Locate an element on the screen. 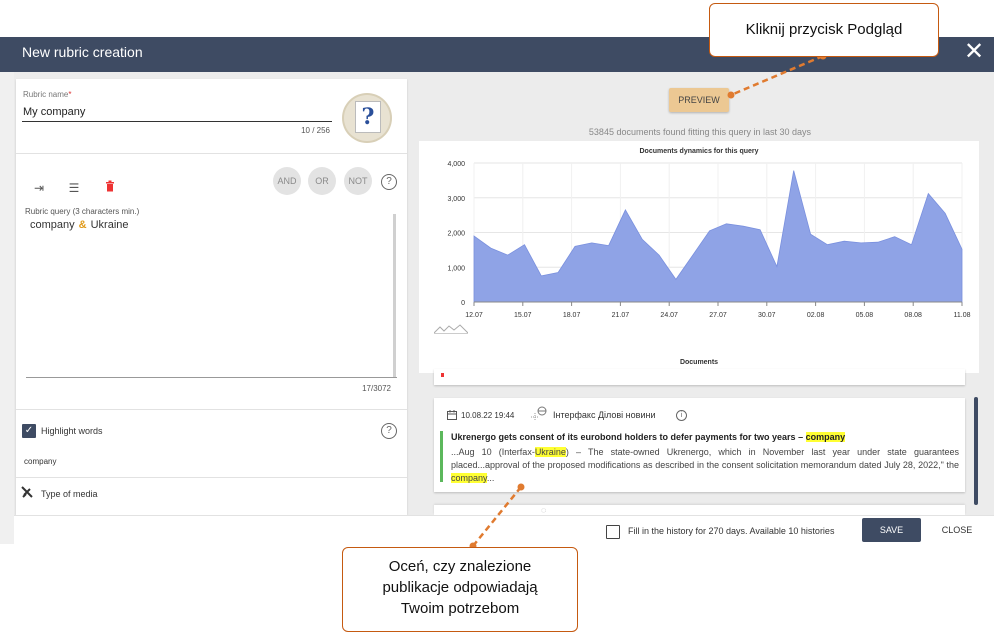 This screenshot has height=633, width=994. highlight-words-value: company is located at coordinates (40, 461).